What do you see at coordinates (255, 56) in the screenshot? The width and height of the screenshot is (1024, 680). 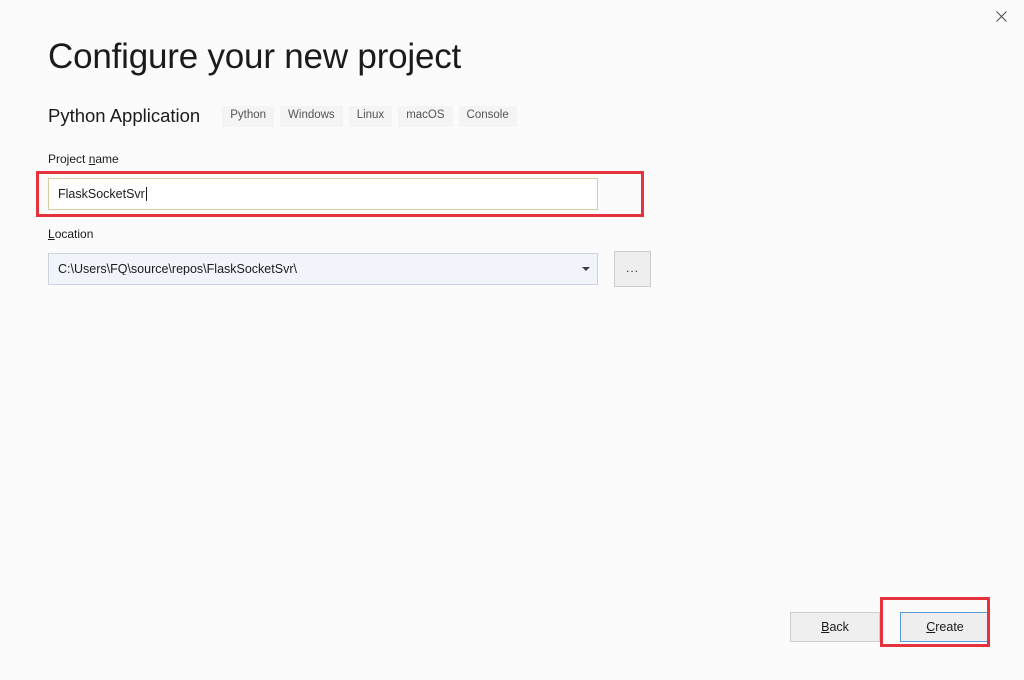 I see `page-title: Configure your new project` at bounding box center [255, 56].